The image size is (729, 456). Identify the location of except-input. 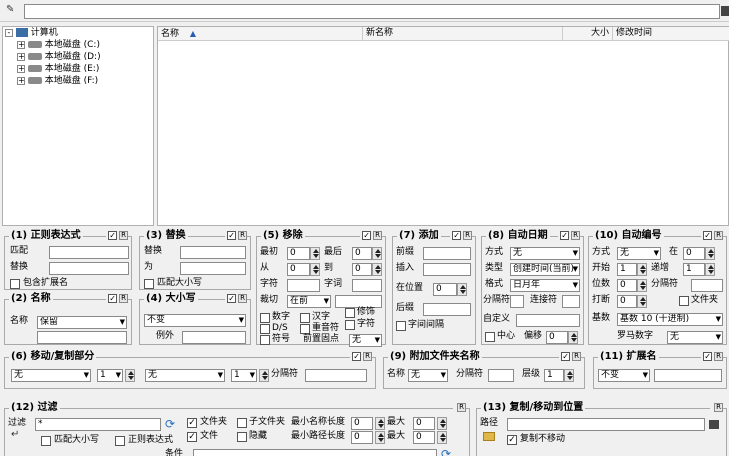
(214, 337).